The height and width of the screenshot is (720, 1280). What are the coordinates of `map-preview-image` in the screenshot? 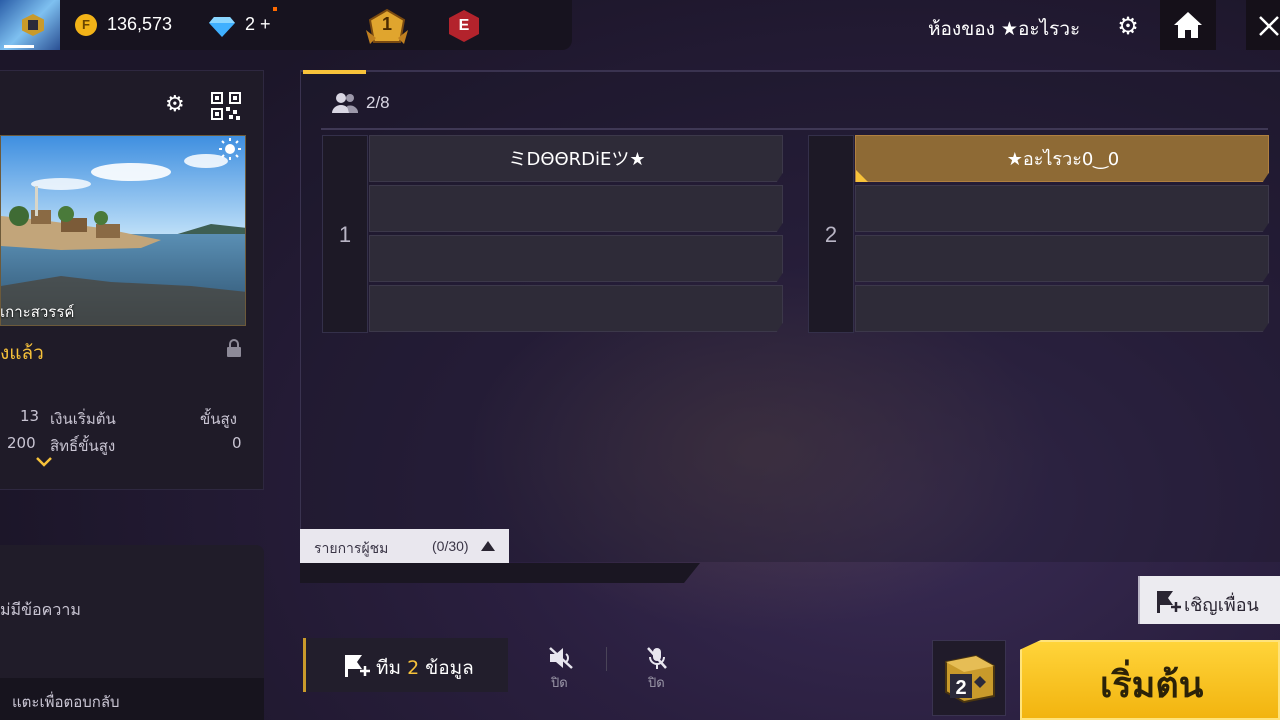 It's located at (123, 230).